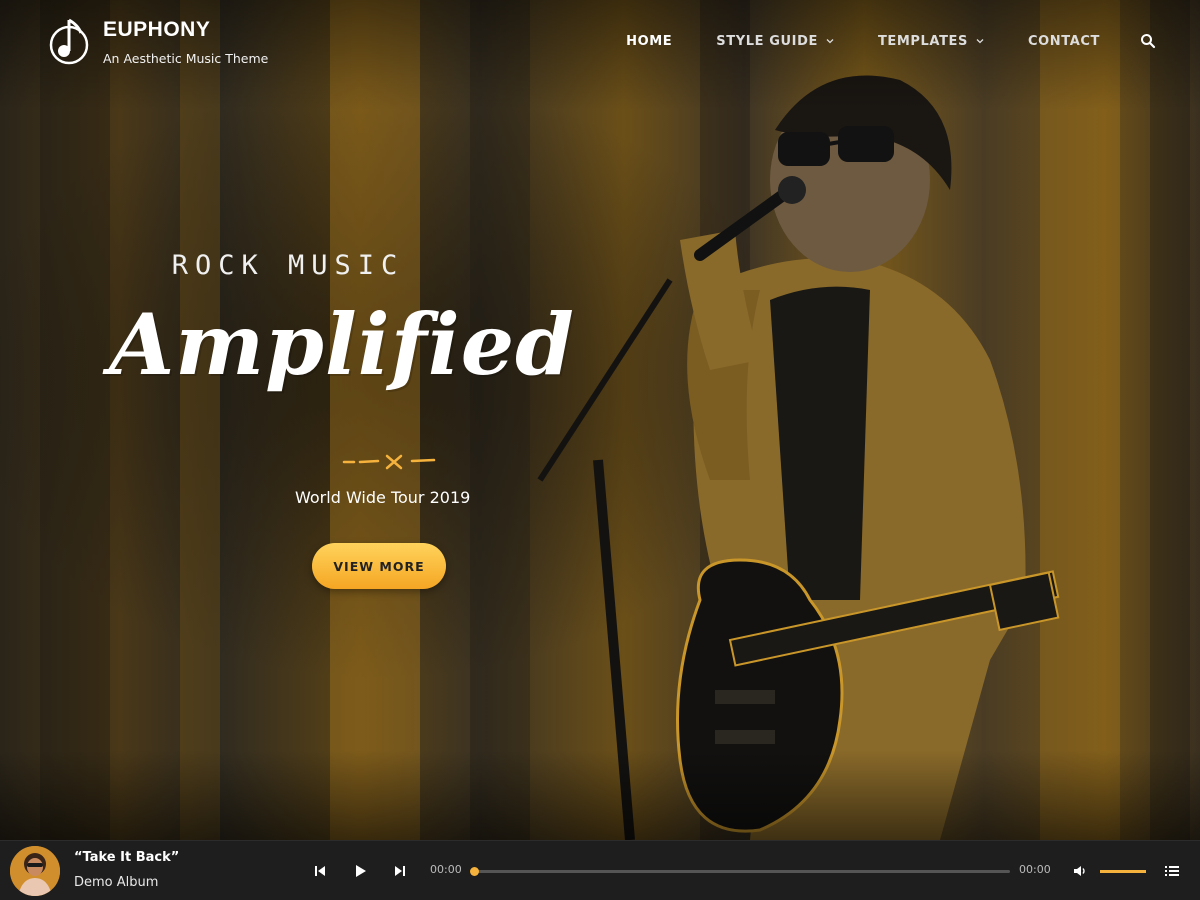  I want to click on nav-item-templates: TEMPLATES, so click(931, 41).